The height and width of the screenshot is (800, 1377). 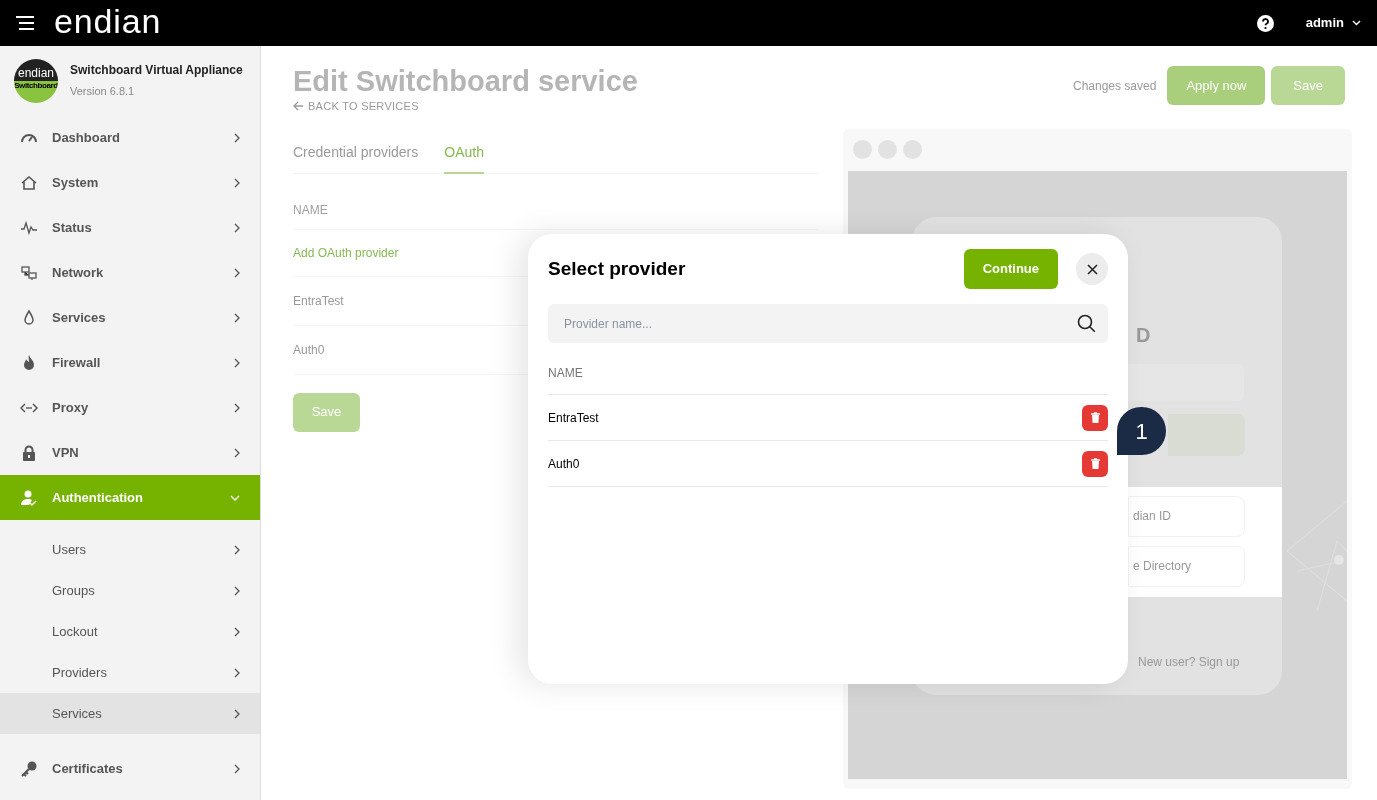 I want to click on arrow-left-icon, so click(x=298, y=106).